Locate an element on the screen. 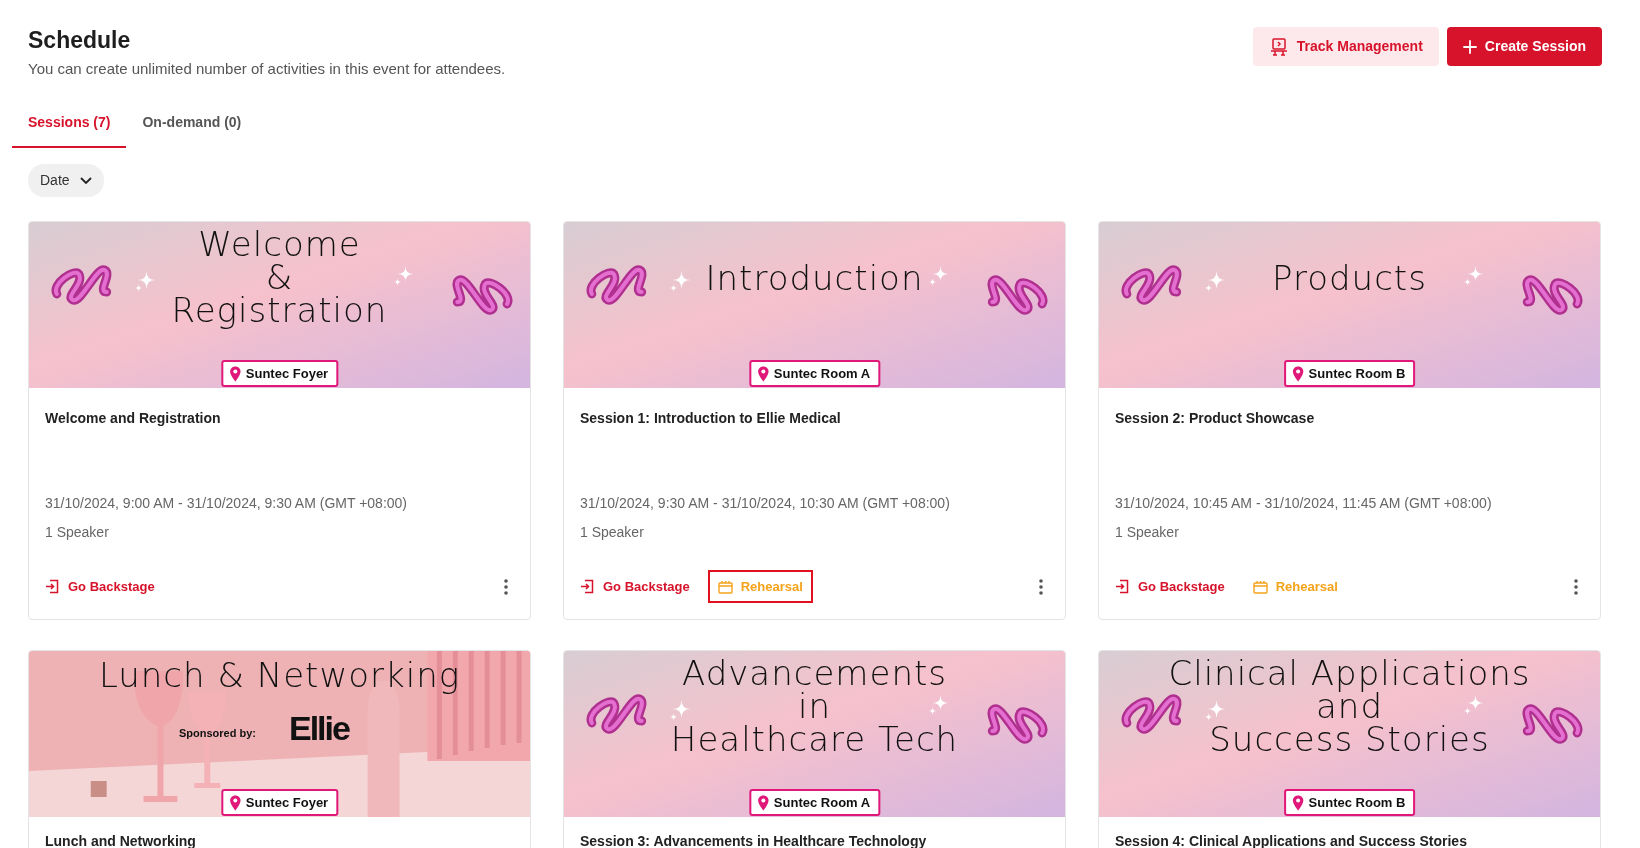 Image resolution: width=1640 pixels, height=848 pixels. session-datetime: 31/10/2024, 10:45 AM - 31/10/2024, 11:45 AM (GMT +08:00) is located at coordinates (1304, 503).